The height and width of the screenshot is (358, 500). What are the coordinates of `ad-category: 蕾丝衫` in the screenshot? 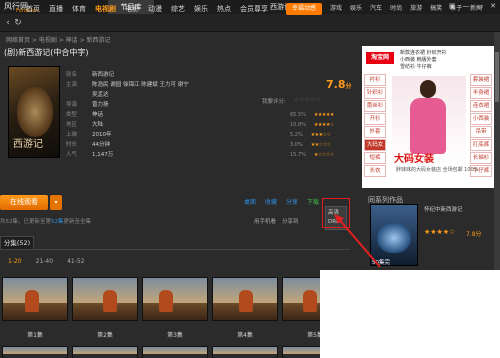 It's located at (375, 106).